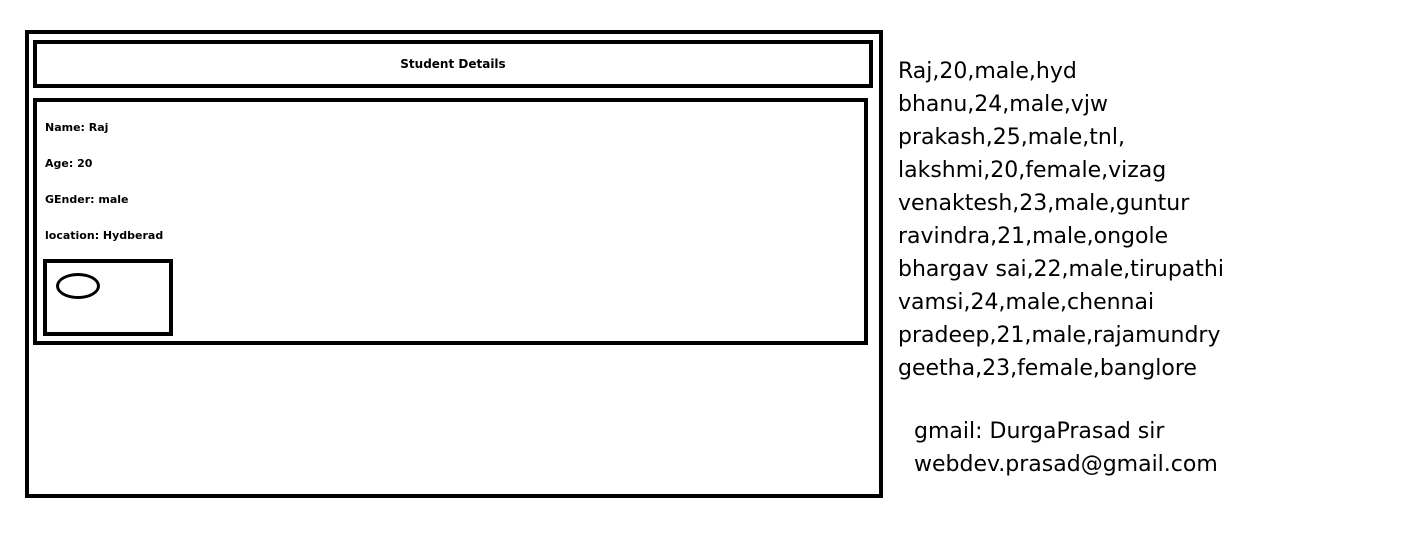  What do you see at coordinates (104, 235) in the screenshot?
I see `student-location: location: Hydberad` at bounding box center [104, 235].